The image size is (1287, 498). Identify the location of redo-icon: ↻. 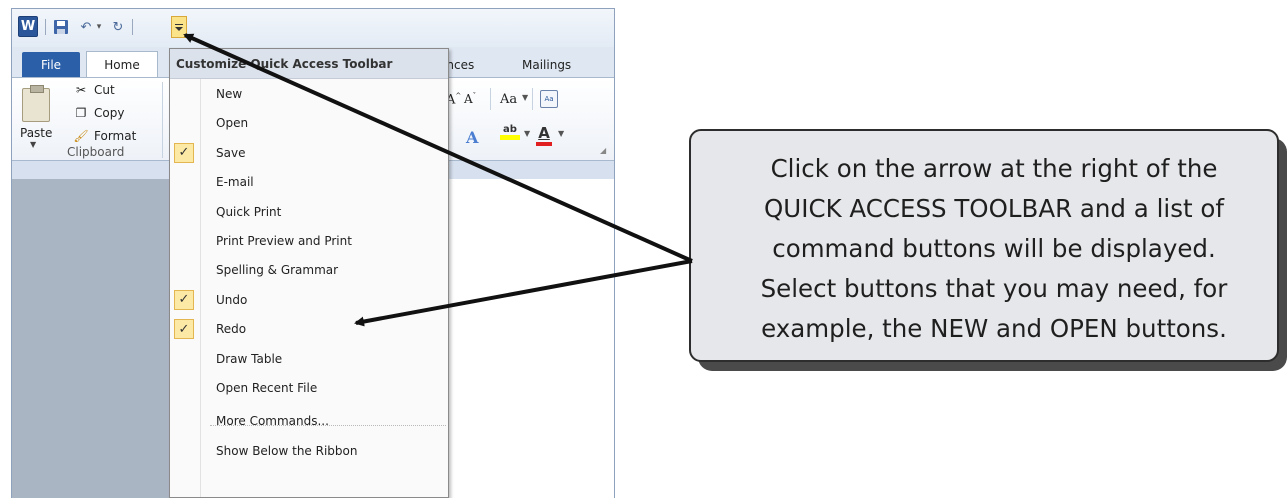
(118, 27).